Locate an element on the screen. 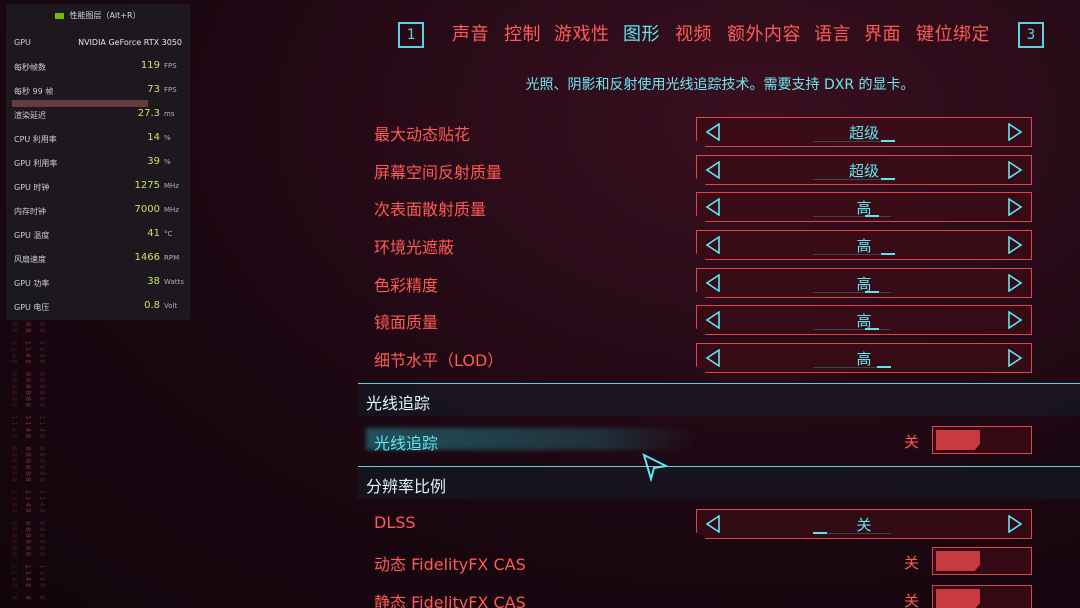  setting-row-mirror-quality: 镜面质量 高 is located at coordinates (720, 320).